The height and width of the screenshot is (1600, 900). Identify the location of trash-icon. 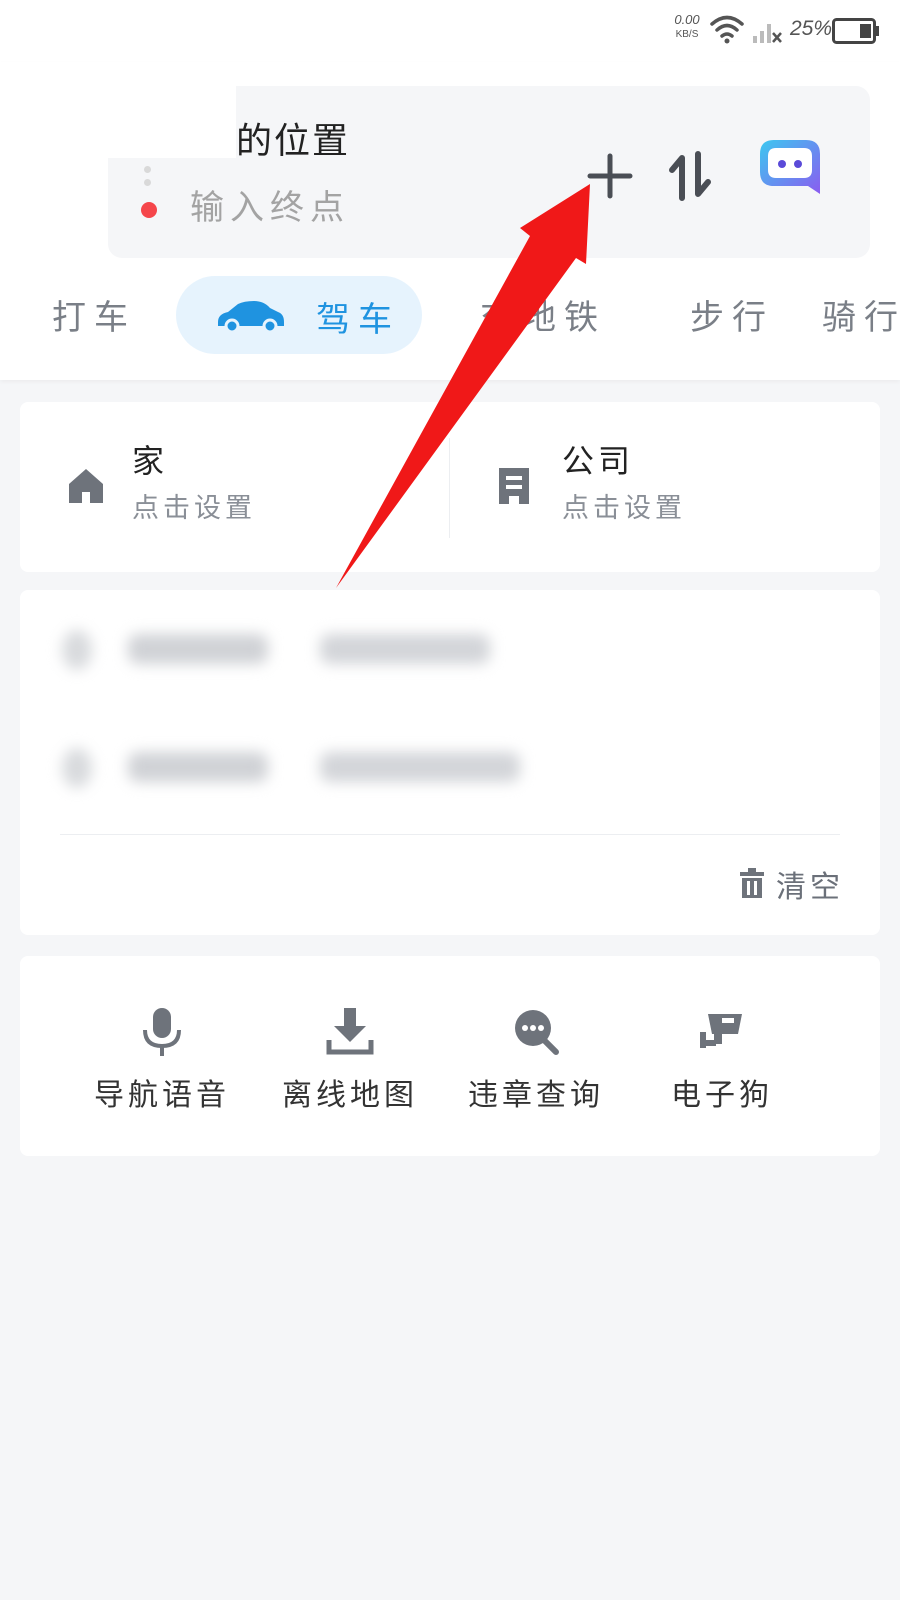
(752, 883).